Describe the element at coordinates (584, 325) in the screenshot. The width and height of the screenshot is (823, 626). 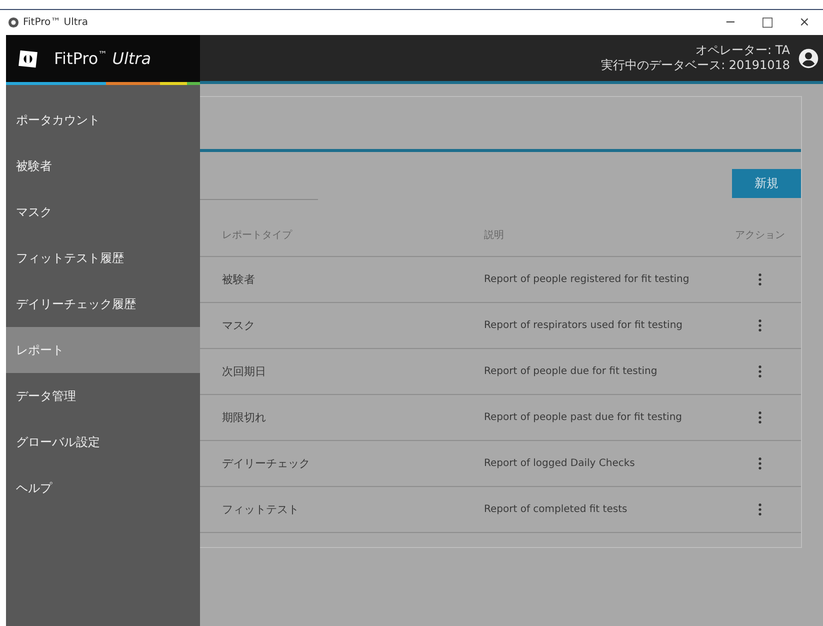
I see `table-cell-text: Report of respirators used for fit testing` at that location.